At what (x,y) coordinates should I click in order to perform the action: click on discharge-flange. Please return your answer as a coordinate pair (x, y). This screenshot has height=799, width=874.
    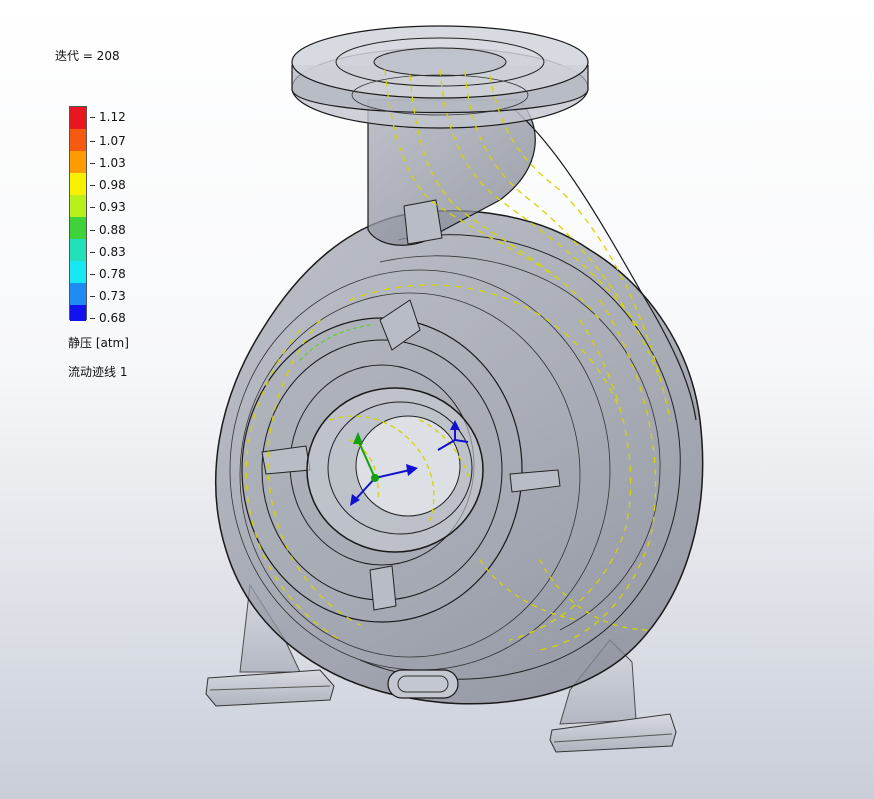
    Looking at the image, I should click on (440, 77).